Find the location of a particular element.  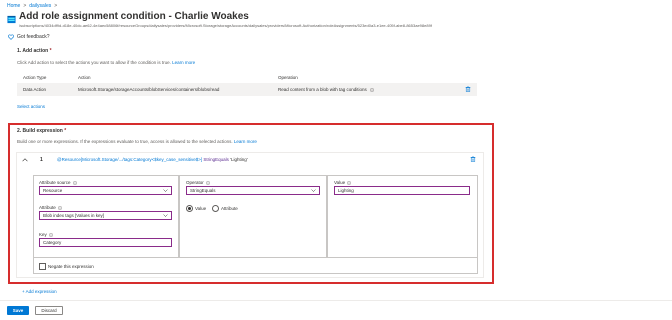

column-header-action: Action is located at coordinates (84, 77).